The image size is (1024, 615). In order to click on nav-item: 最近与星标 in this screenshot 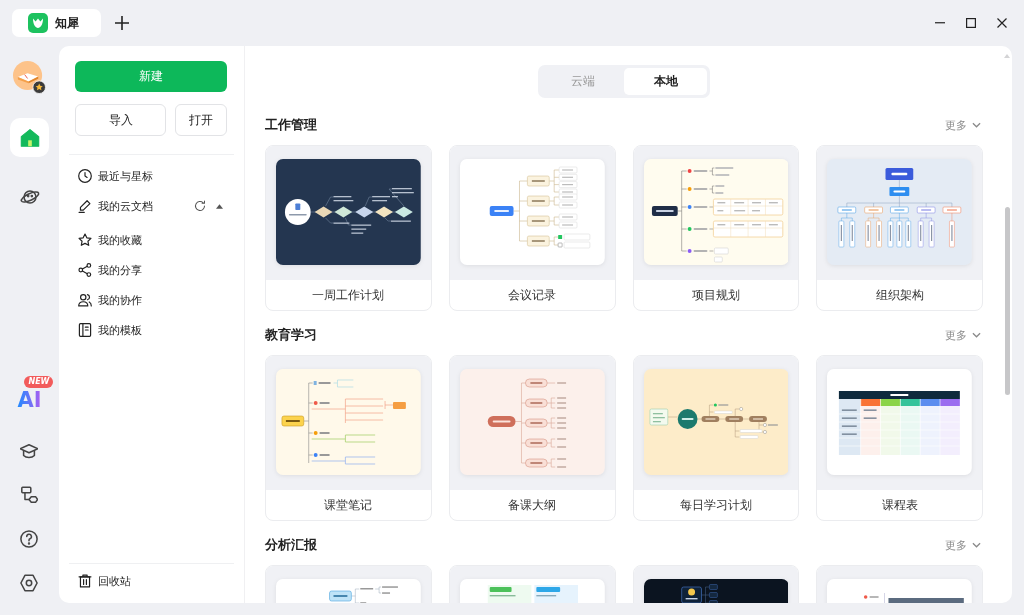, I will do `click(151, 176)`.